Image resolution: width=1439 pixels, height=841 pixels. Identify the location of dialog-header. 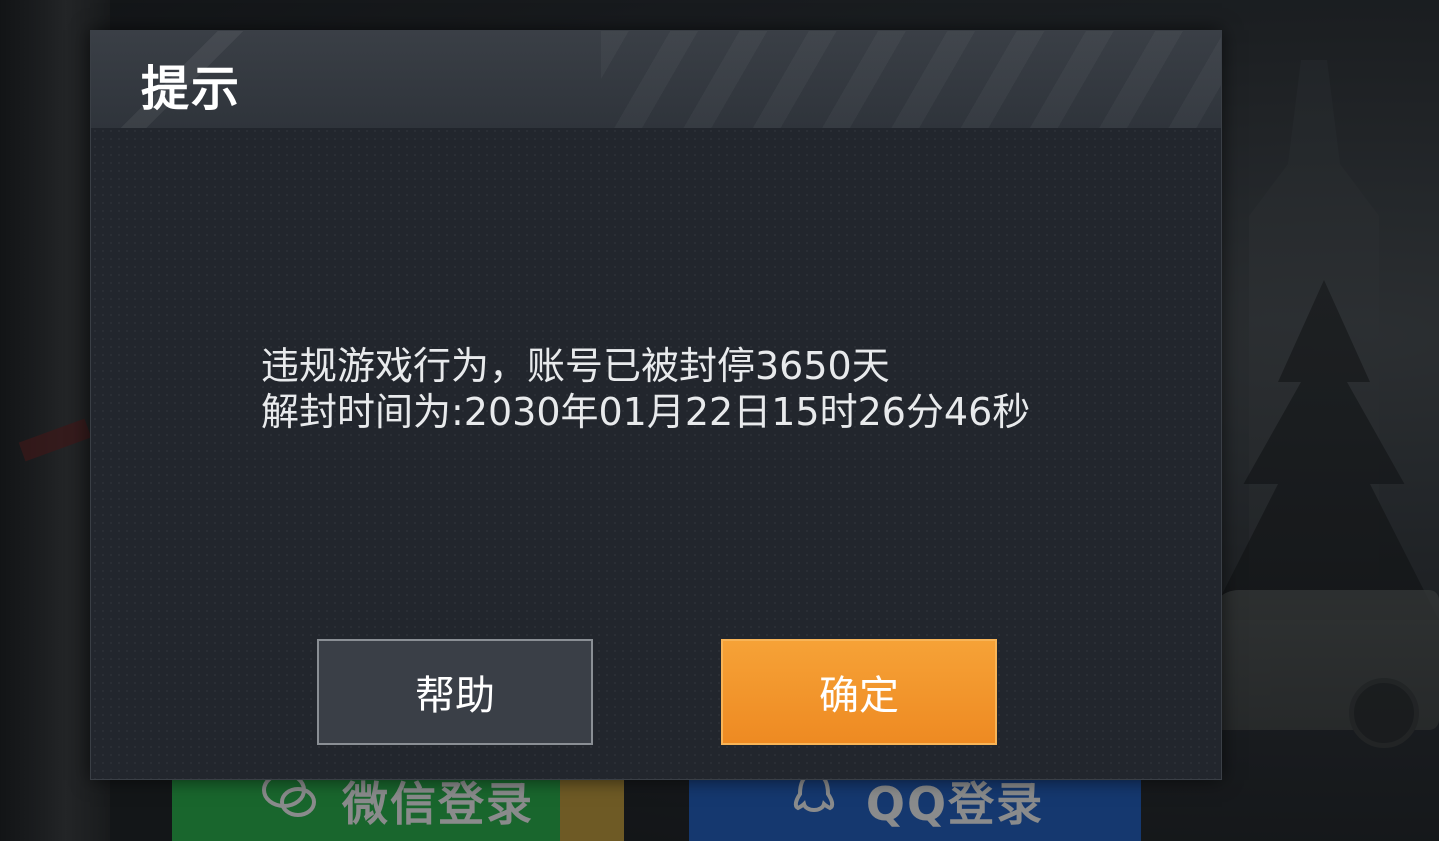
(656, 79).